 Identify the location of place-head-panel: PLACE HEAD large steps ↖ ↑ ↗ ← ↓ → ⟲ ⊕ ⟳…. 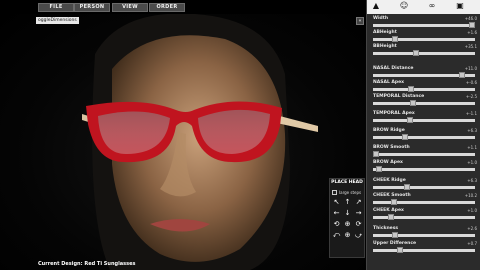
(347, 218).